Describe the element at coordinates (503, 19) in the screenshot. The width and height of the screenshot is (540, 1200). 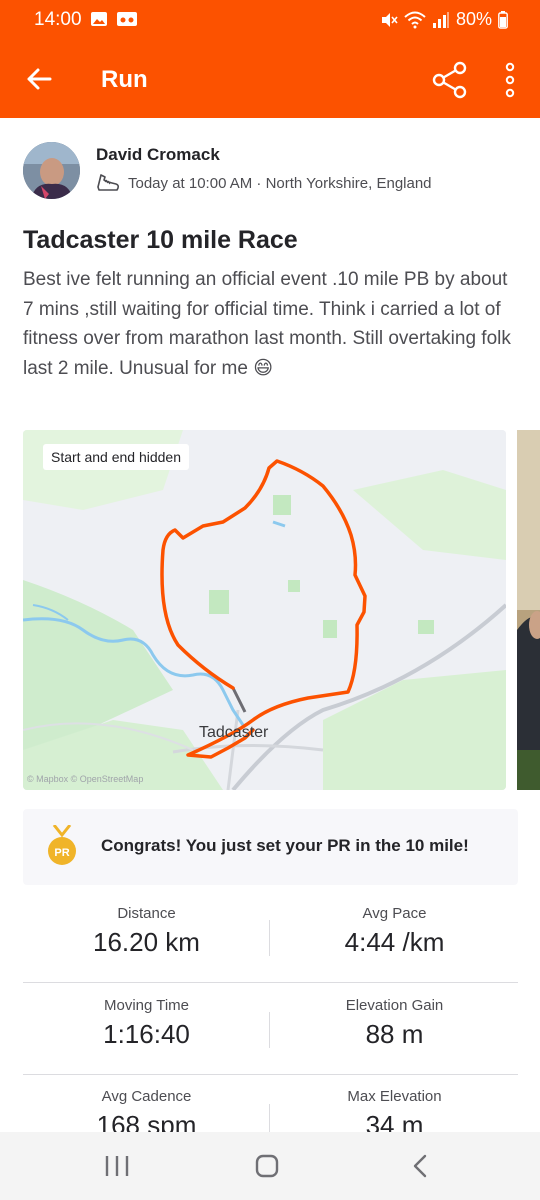
I see `battery-icon` at that location.